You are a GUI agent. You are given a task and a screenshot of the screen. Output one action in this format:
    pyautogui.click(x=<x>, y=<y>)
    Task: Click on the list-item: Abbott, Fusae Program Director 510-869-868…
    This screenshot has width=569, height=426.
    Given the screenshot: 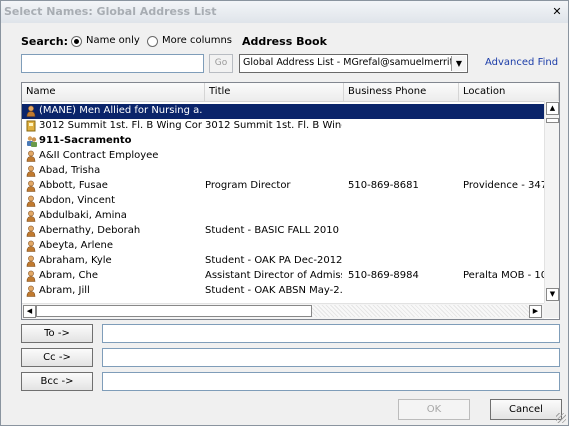 What is the action you would take?
    pyautogui.click(x=283, y=186)
    